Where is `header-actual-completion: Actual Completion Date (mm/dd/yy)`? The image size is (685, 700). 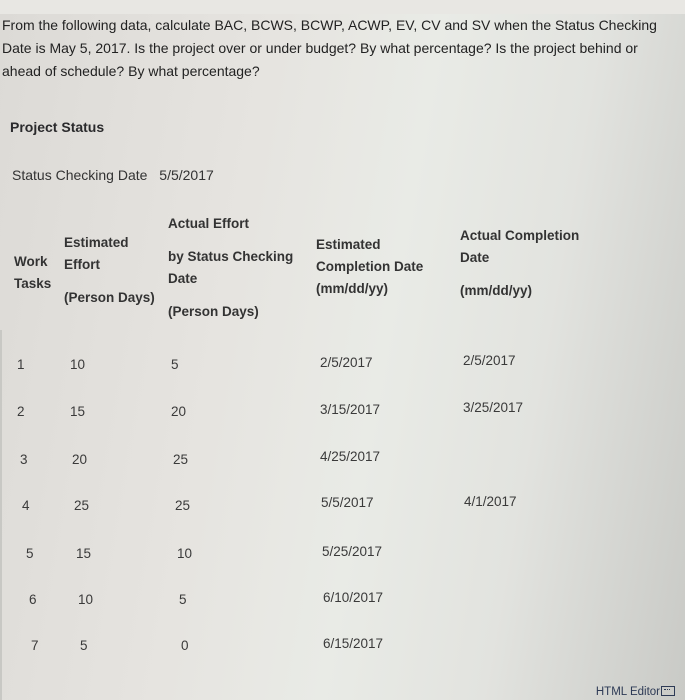
header-actual-completion: Actual Completion Date (mm/dd/yy) is located at coordinates (519, 263).